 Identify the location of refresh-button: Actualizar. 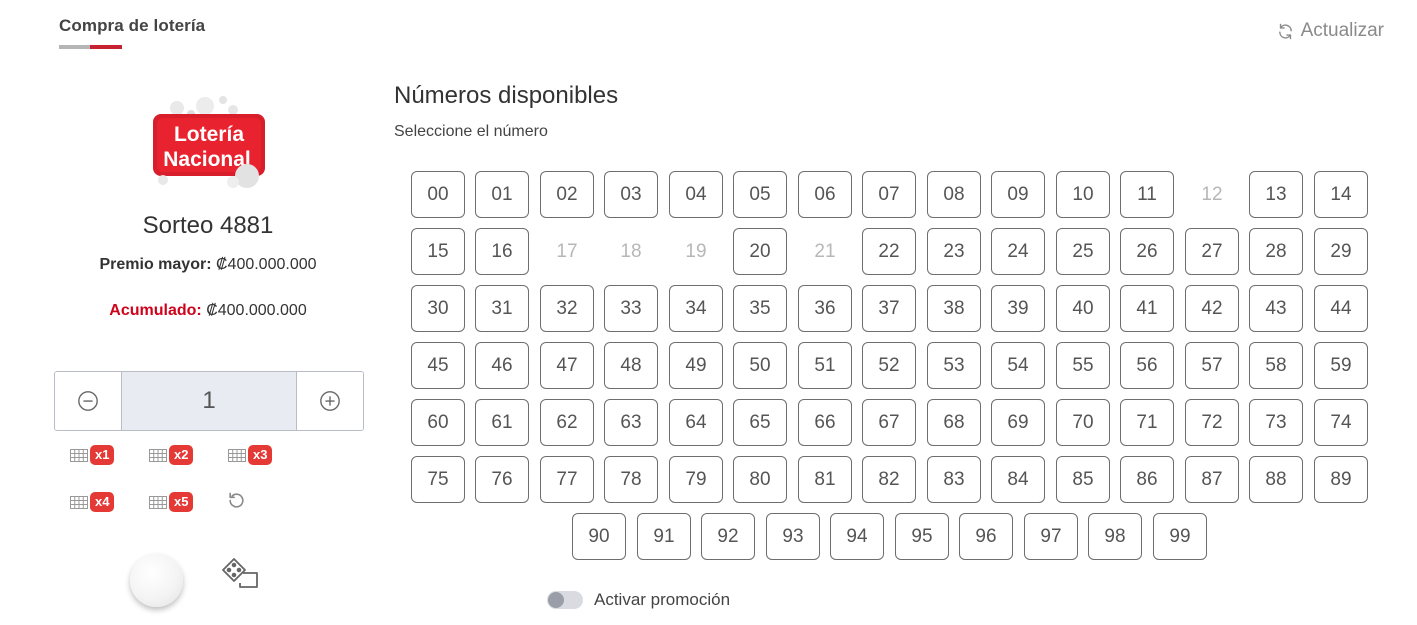
(1330, 31).